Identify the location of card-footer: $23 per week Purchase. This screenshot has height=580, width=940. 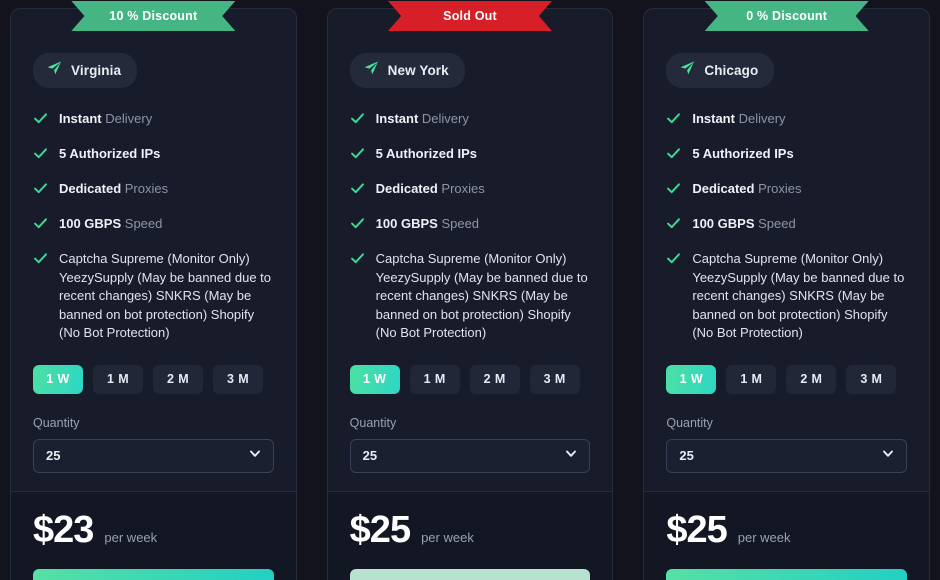
(153, 535).